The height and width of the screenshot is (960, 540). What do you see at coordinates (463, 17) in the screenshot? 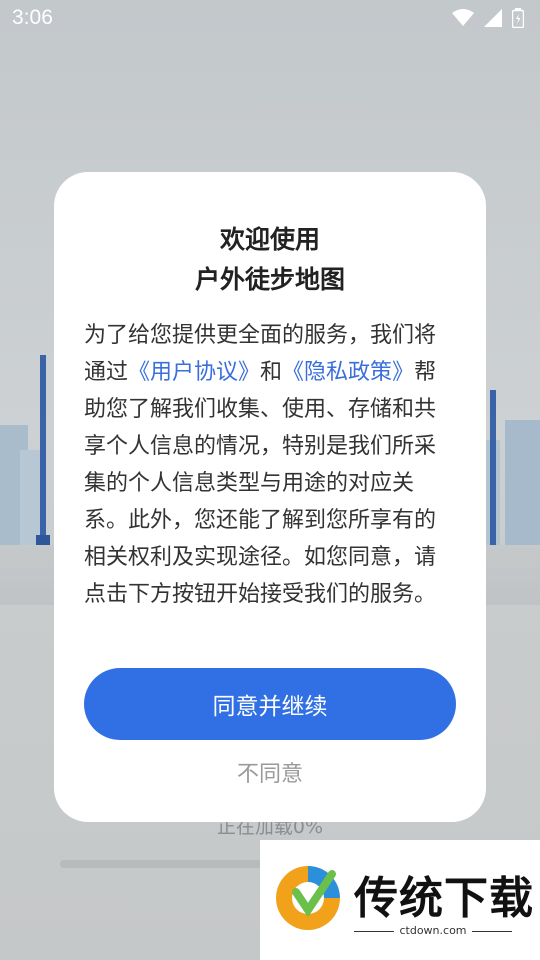
I see `wifi-icon` at bounding box center [463, 17].